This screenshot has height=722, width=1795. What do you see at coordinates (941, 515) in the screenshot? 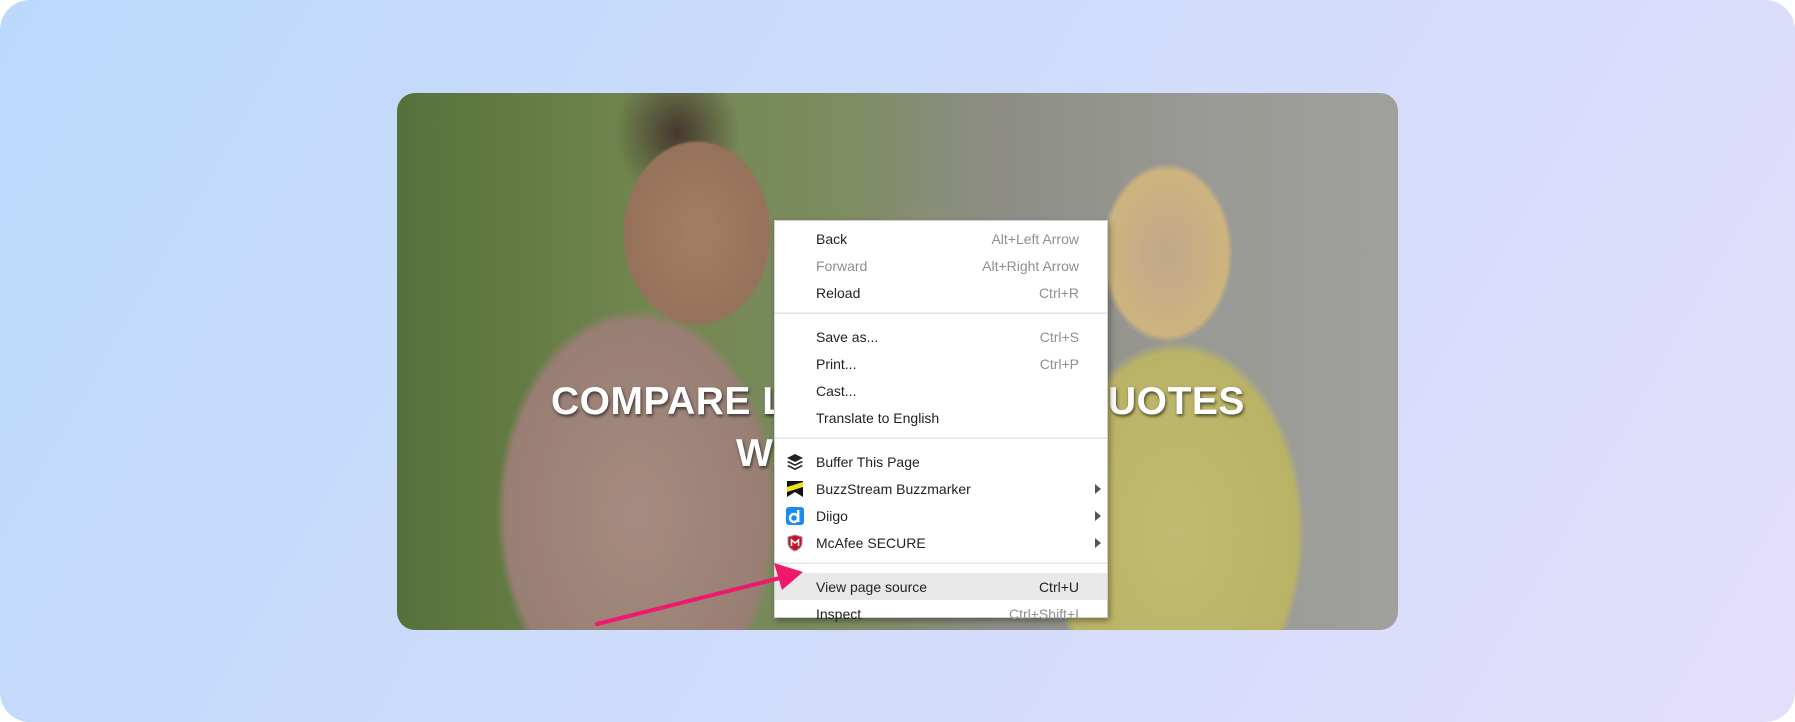
I see `menu-item-diigo: Diigo` at bounding box center [941, 515].